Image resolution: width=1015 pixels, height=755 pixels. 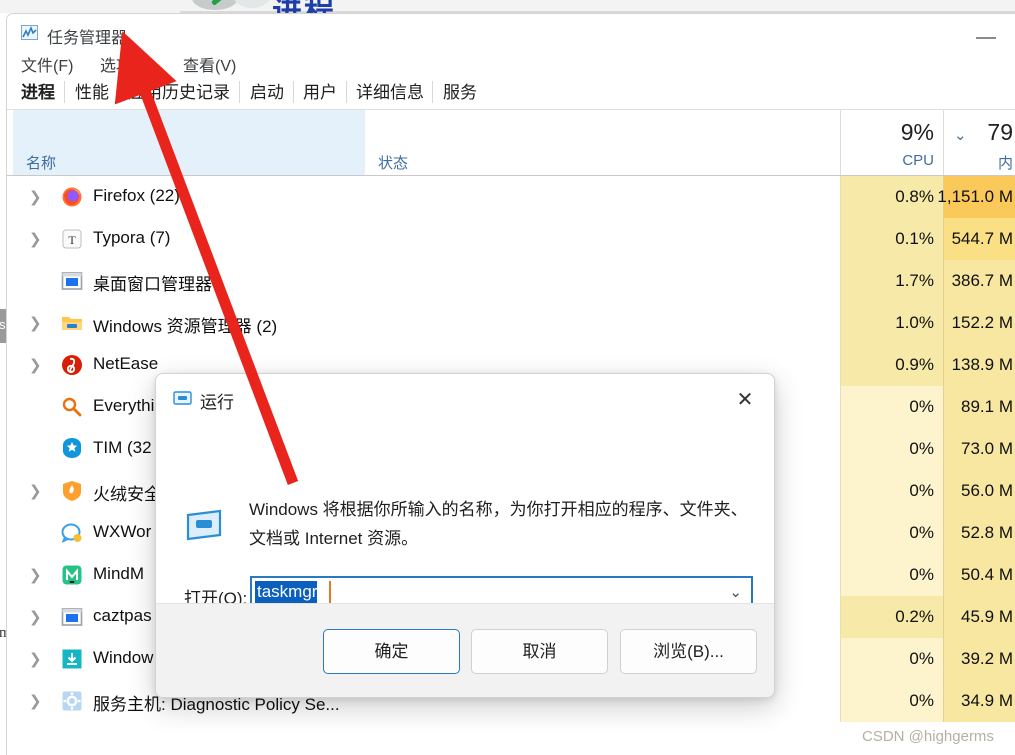 What do you see at coordinates (426, 323) in the screenshot?
I see `process-name-cell: ❯ Windows 资源管理器 (2)` at bounding box center [426, 323].